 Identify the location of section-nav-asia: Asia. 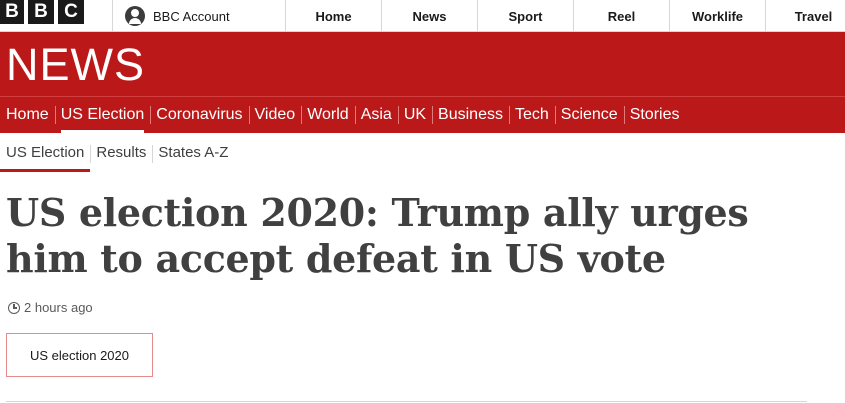
(376, 115).